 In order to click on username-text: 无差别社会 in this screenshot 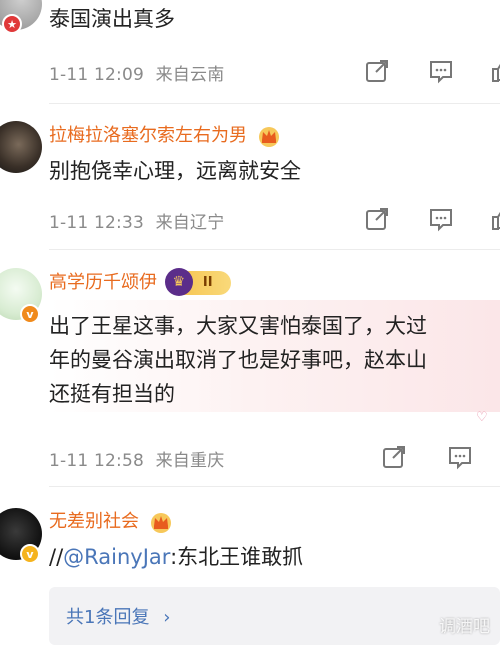, I will do `click(94, 521)`.